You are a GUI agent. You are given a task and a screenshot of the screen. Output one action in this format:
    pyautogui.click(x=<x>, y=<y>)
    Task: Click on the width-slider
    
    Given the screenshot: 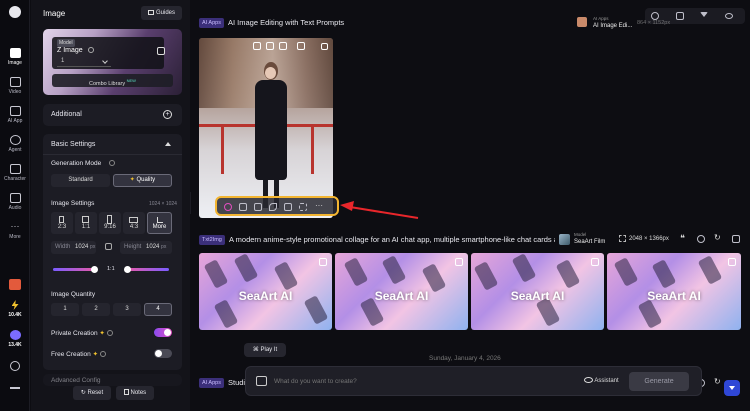 What is the action you would take?
    pyautogui.click(x=75, y=269)
    